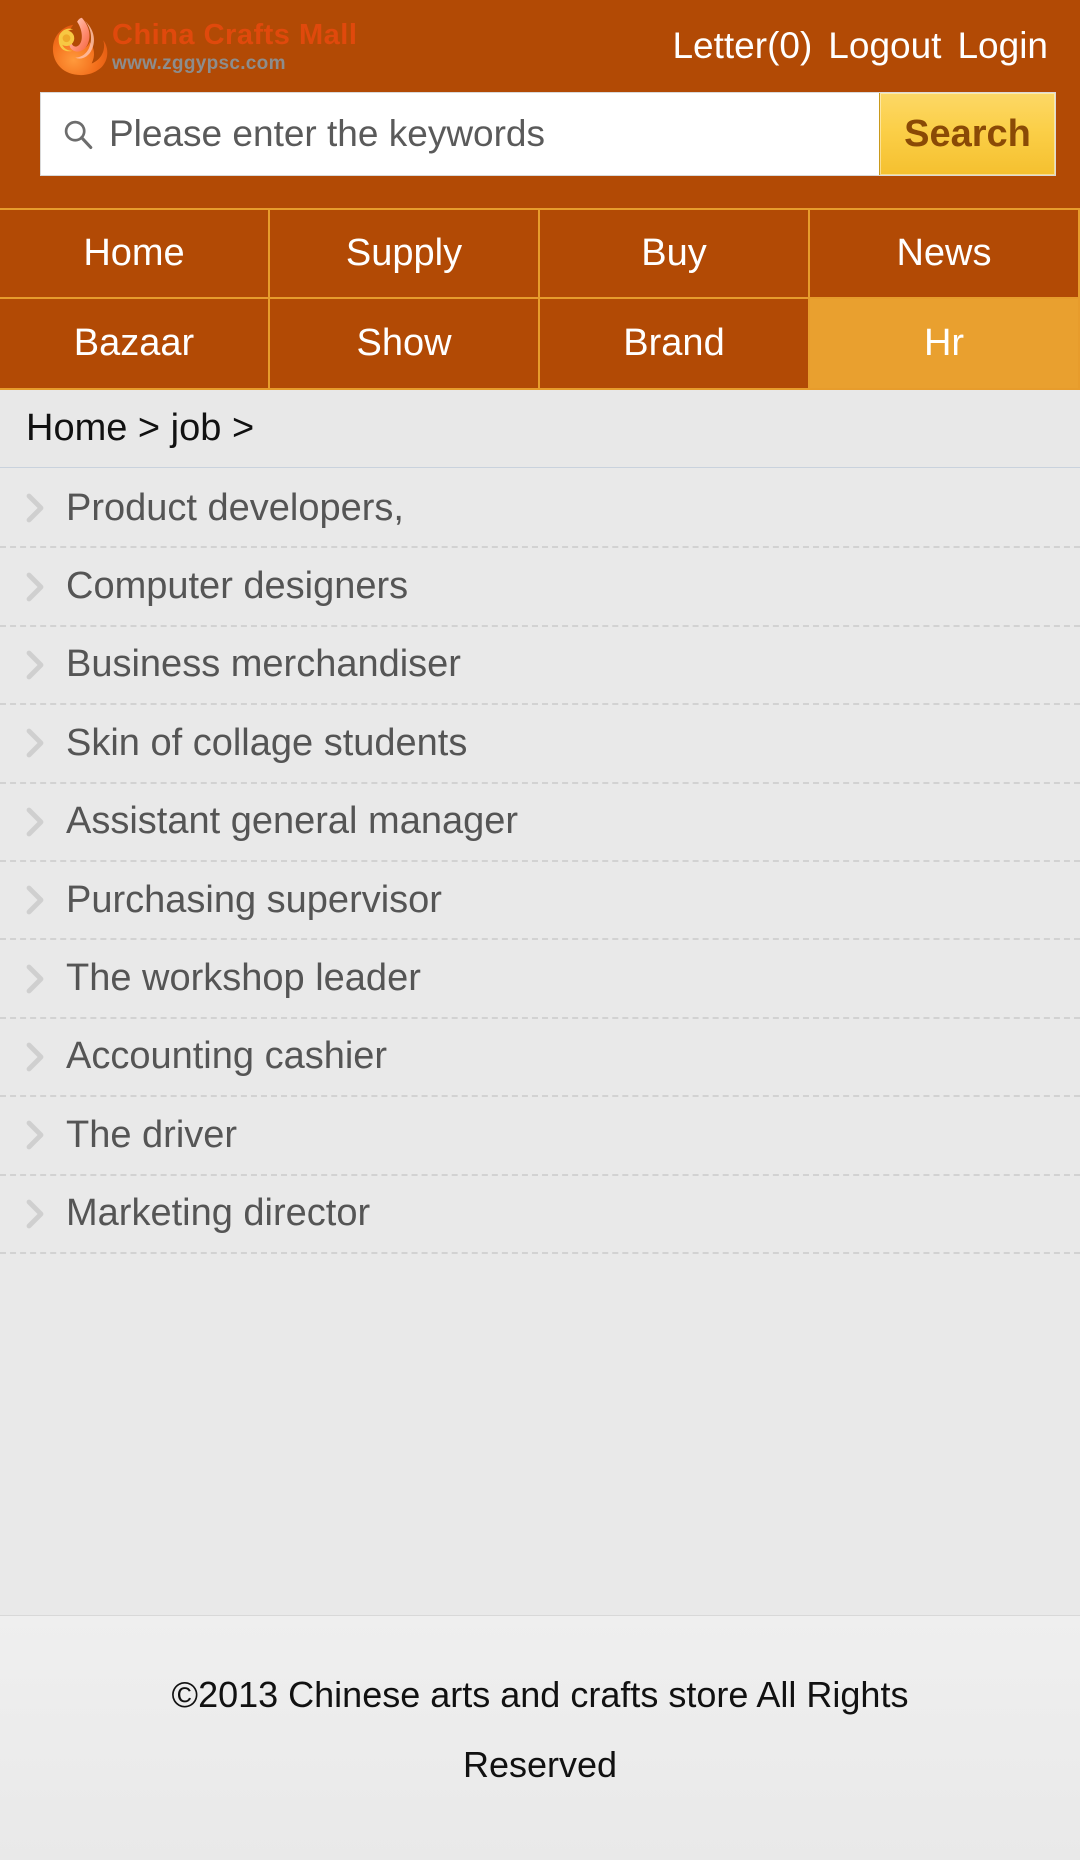 This screenshot has width=1080, height=1860. I want to click on site-logo: China Crafts Mall www.zggypsc.com, so click(203, 46).